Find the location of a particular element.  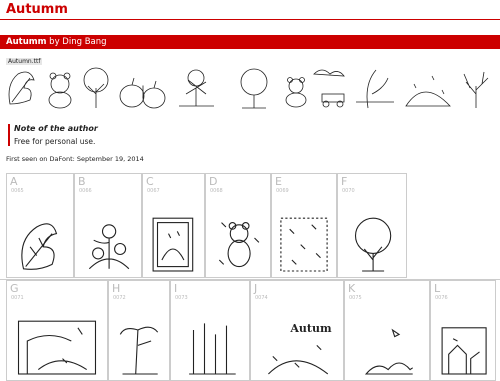

author-link: by Ding Bang is located at coordinates (77, 42).